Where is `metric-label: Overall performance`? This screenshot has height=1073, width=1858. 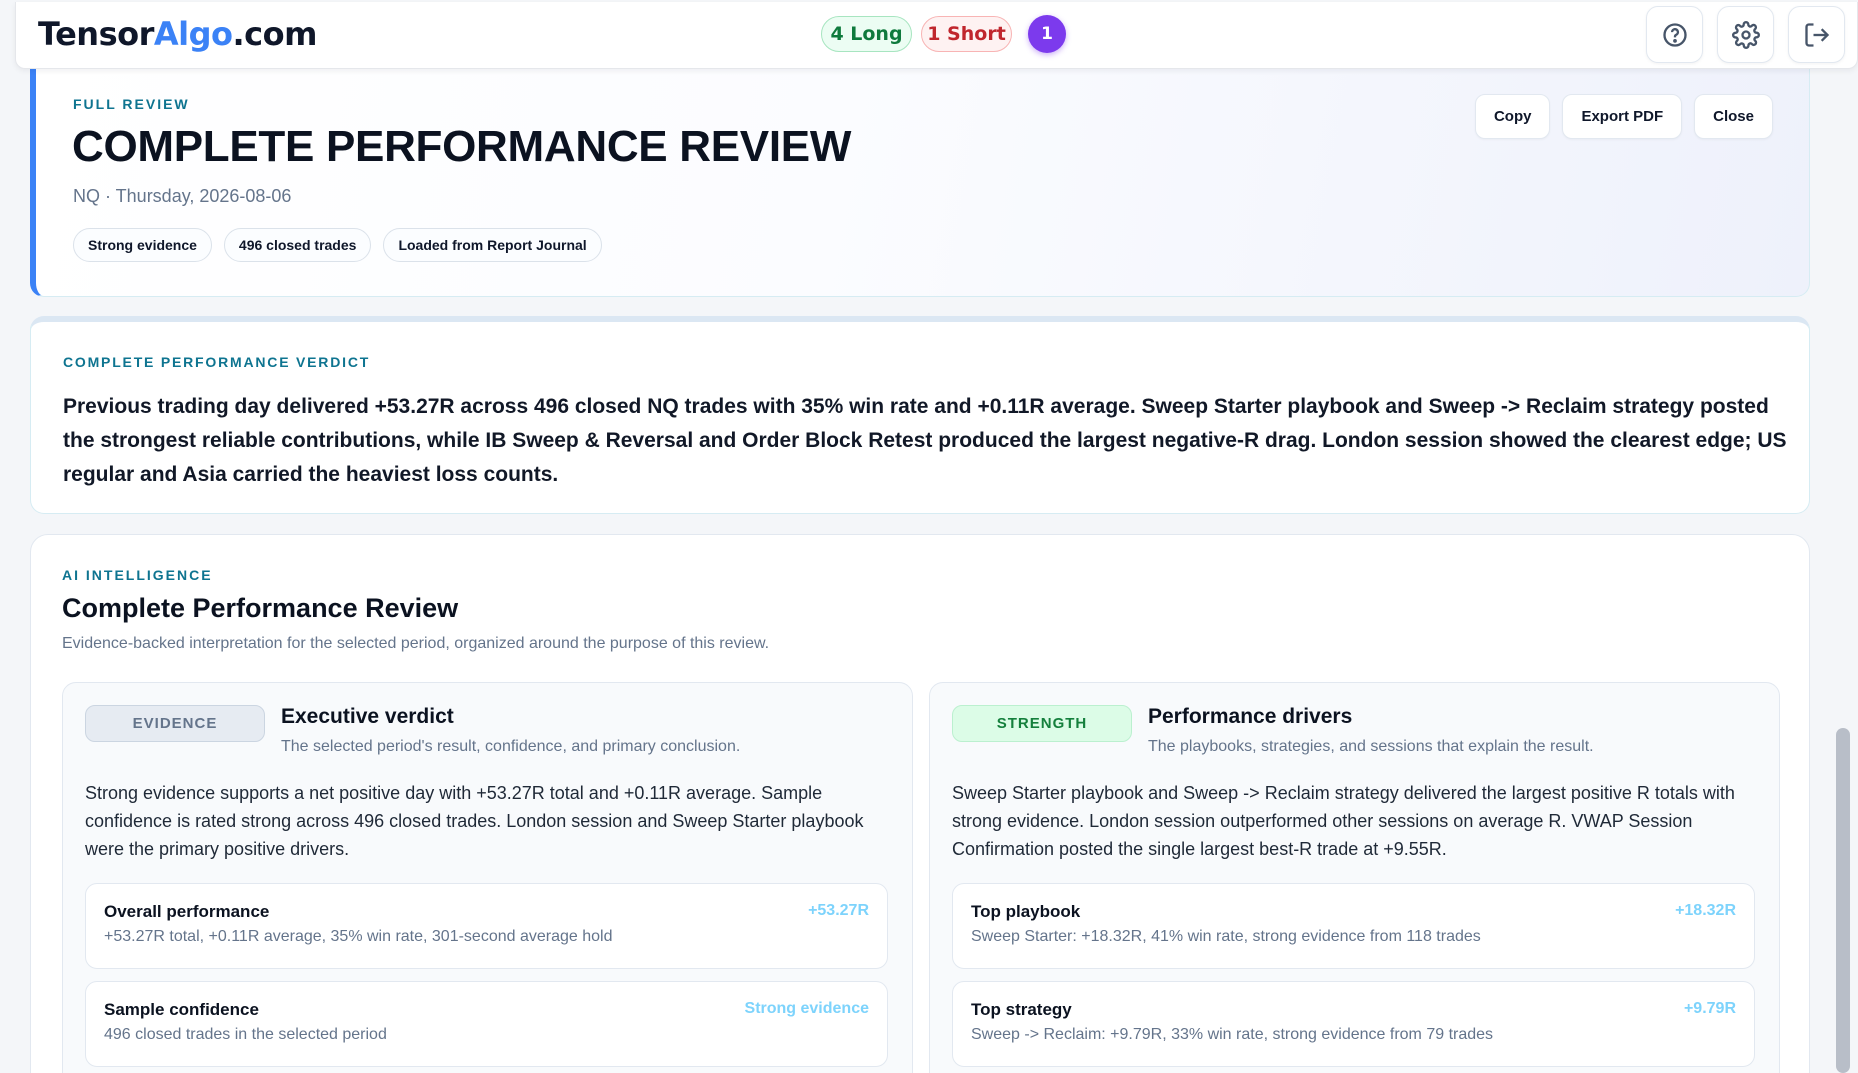 metric-label: Overall performance is located at coordinates (187, 911).